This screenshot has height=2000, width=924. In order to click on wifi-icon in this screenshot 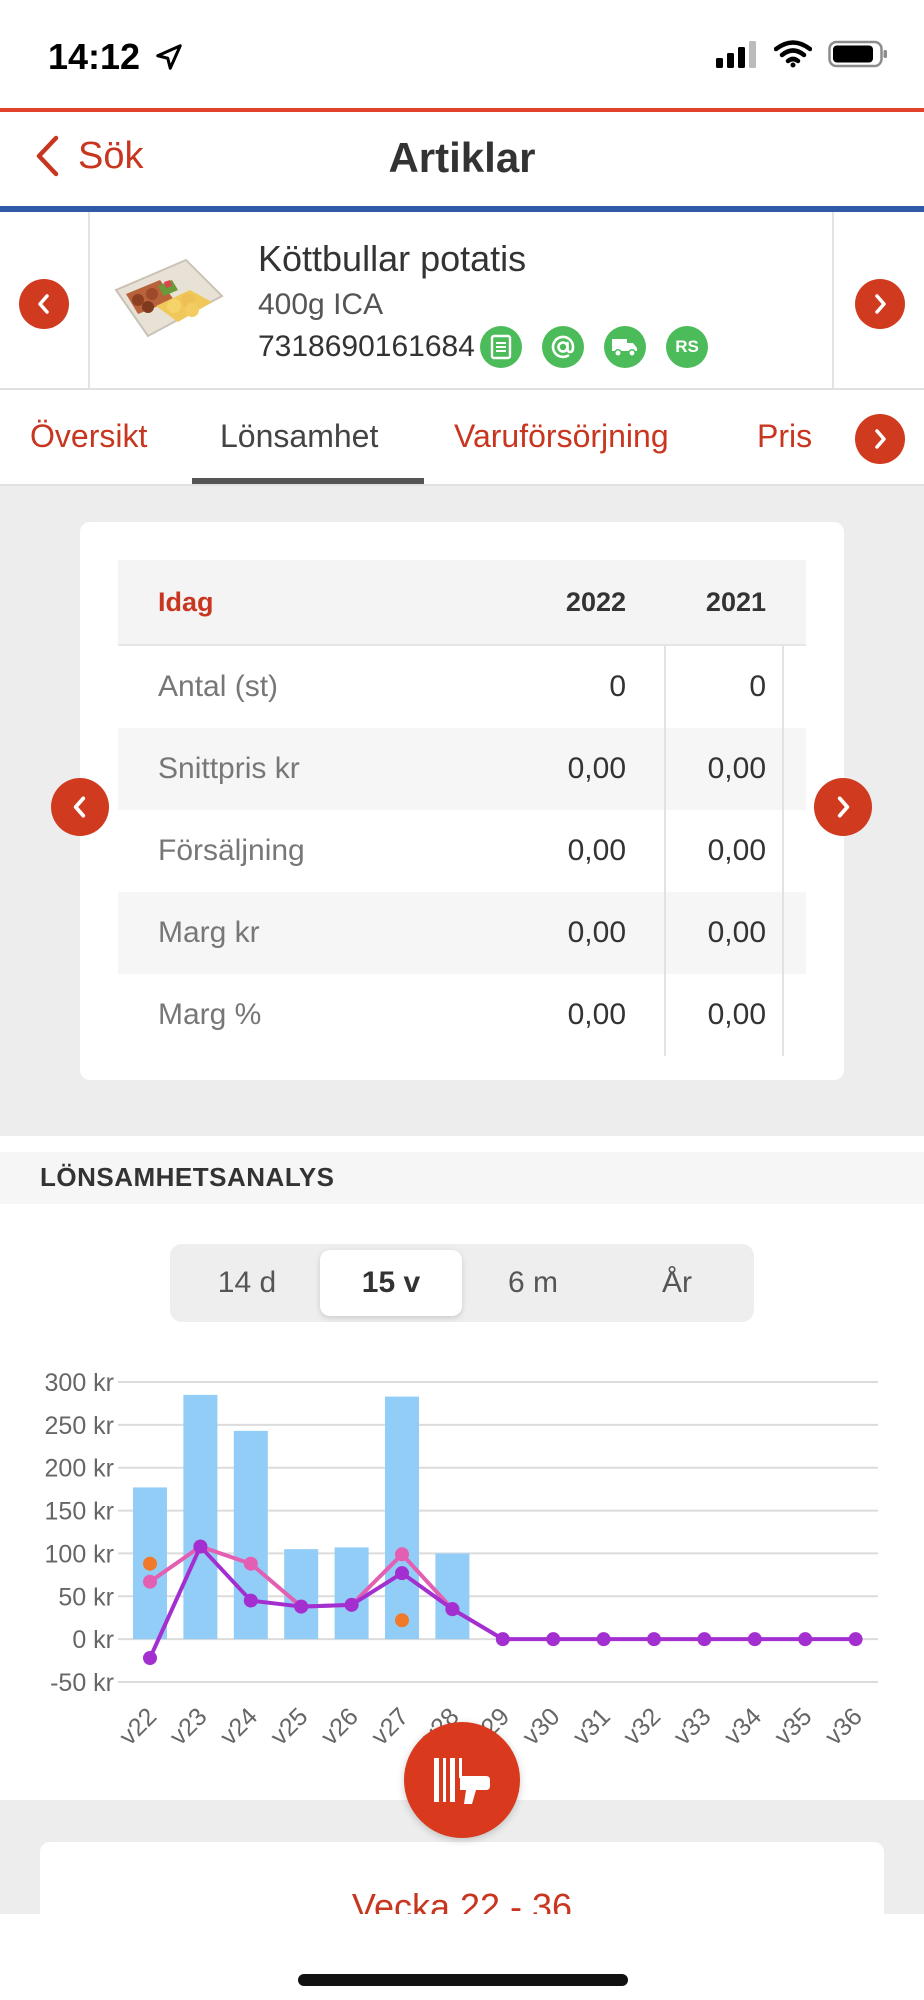, I will do `click(793, 54)`.